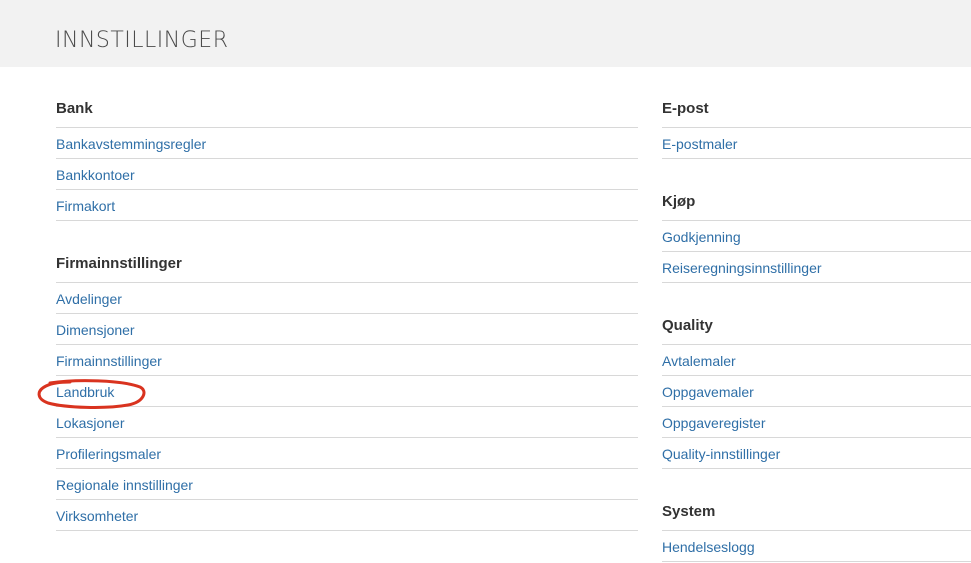 The height and width of the screenshot is (563, 971). I want to click on list-item: Dimensjoner, so click(347, 329).